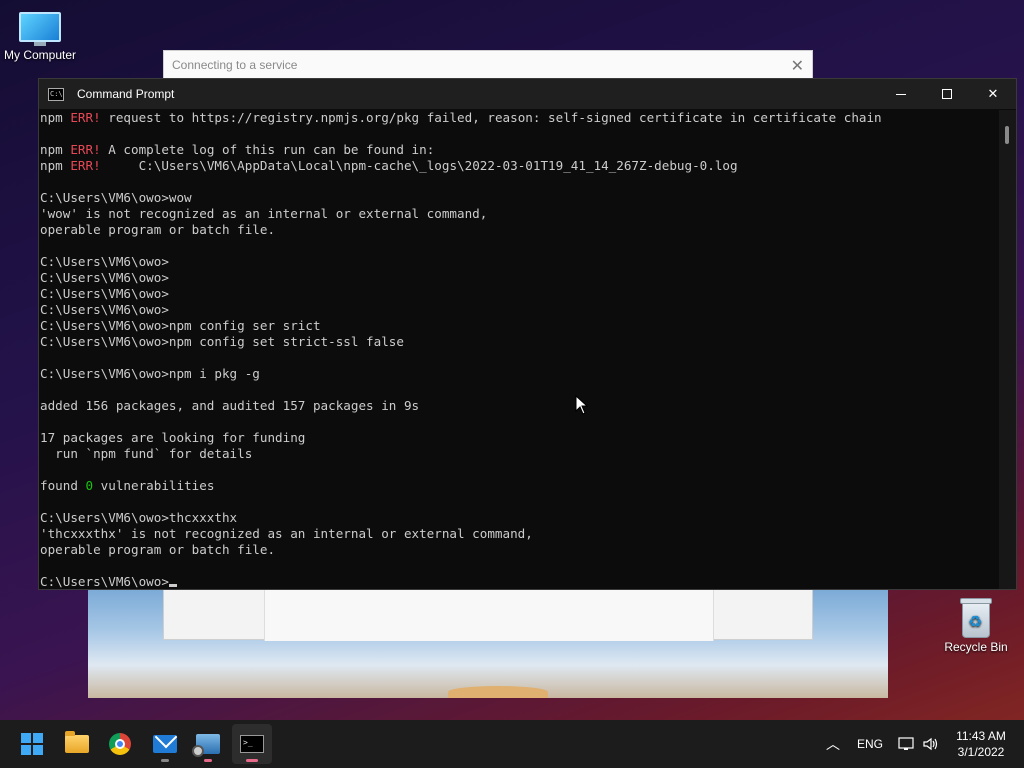  I want to click on taskbar-command-prompt: >_, so click(252, 744).